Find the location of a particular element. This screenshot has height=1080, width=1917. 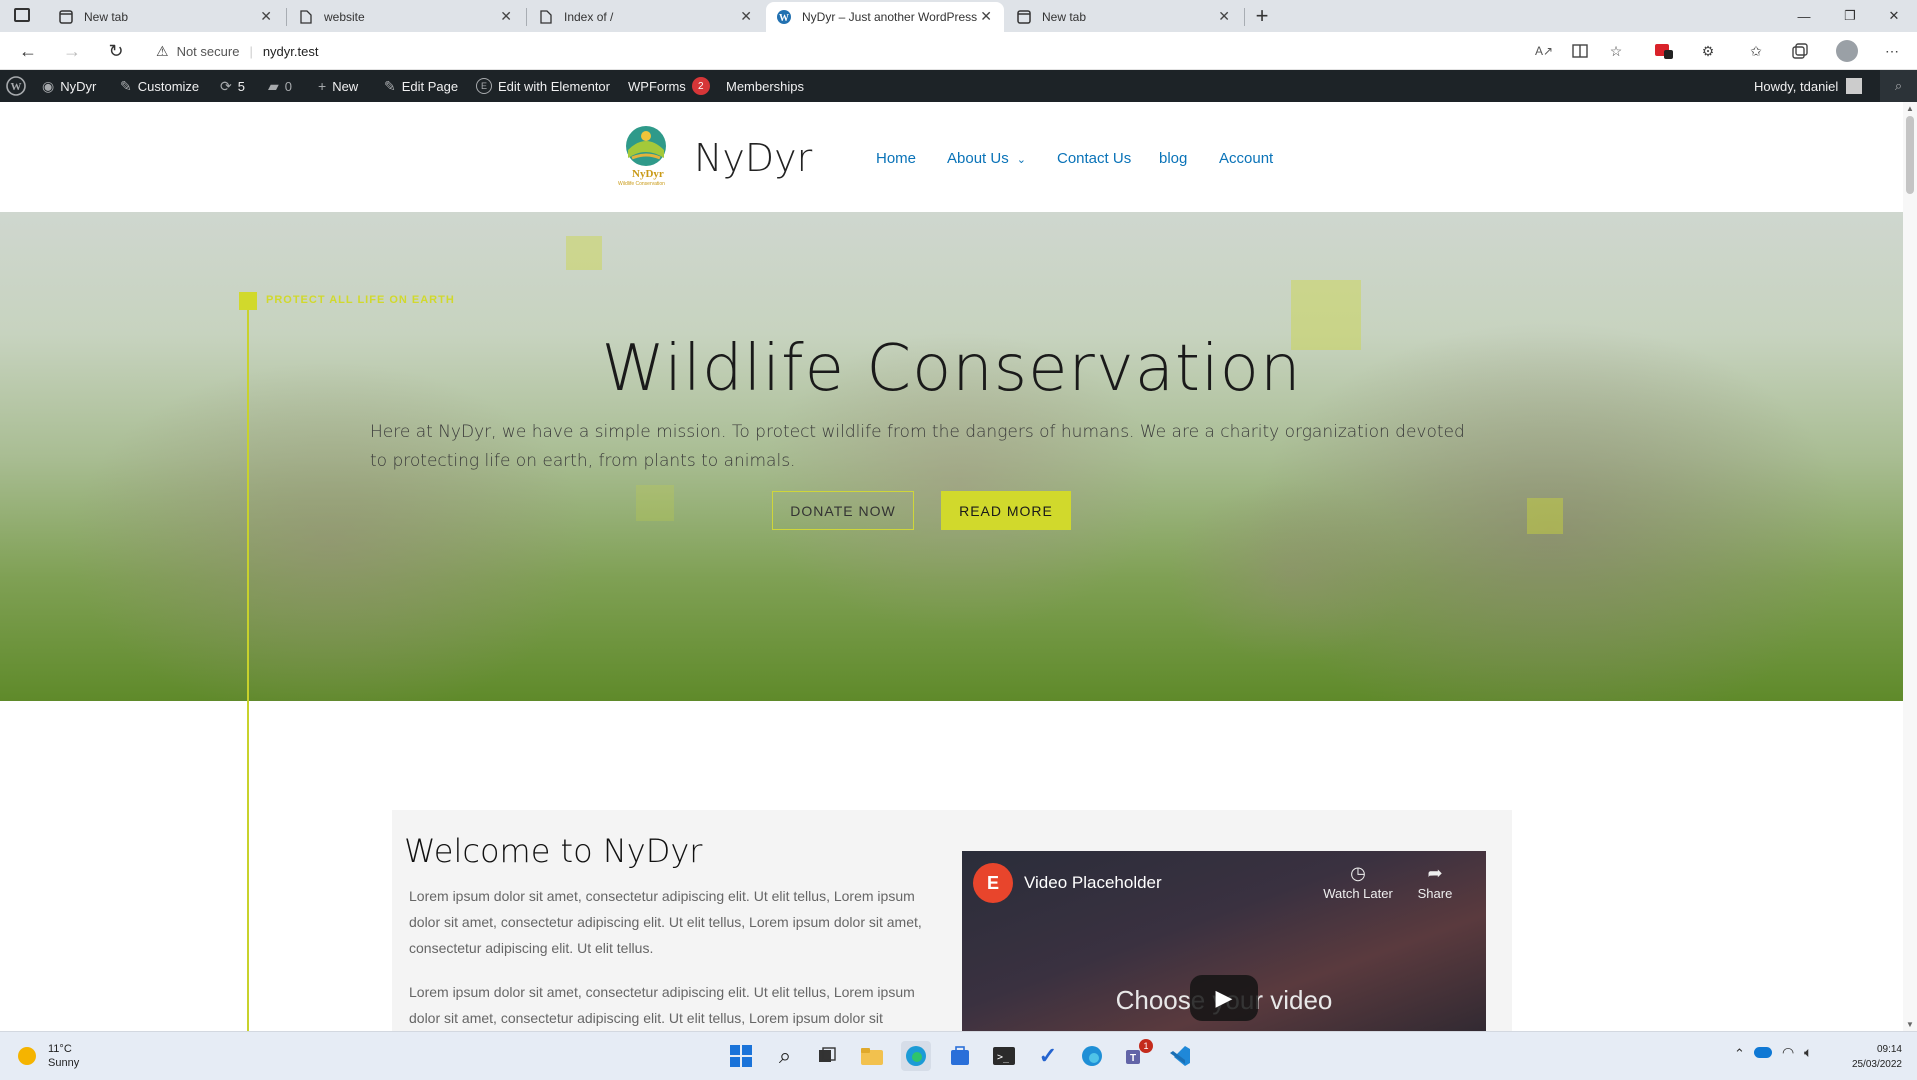

logo-text: NyDyr is located at coordinates (648, 174).